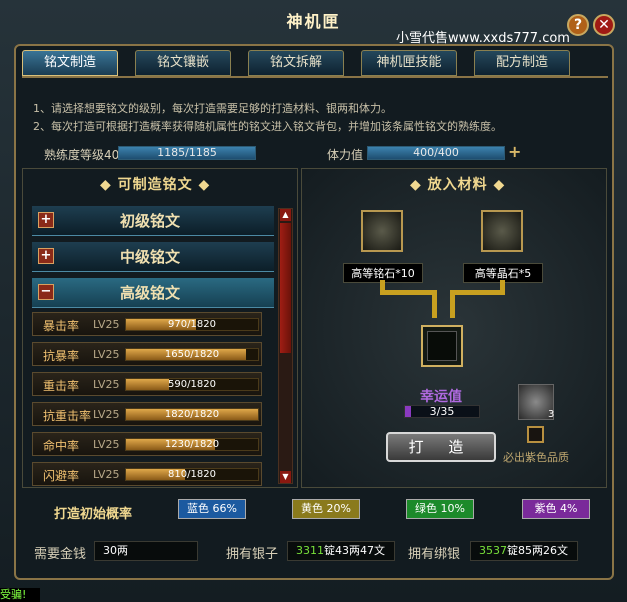 This screenshot has width=627, height=602. I want to click on category-label: 中级铭文, so click(150, 257).